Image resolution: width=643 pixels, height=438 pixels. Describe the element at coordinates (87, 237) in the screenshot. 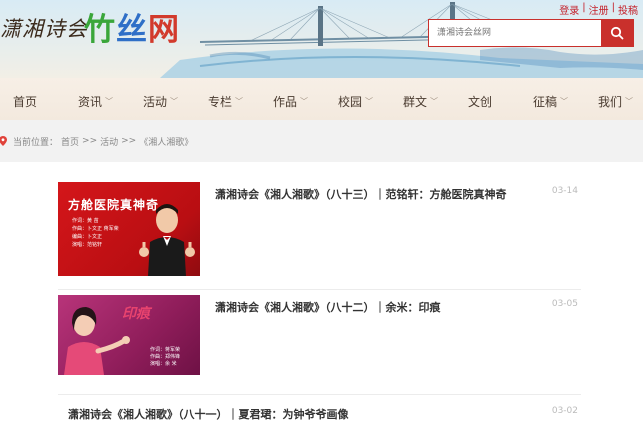

I see `thumbnail-credit: 编曲：卜文正` at that location.